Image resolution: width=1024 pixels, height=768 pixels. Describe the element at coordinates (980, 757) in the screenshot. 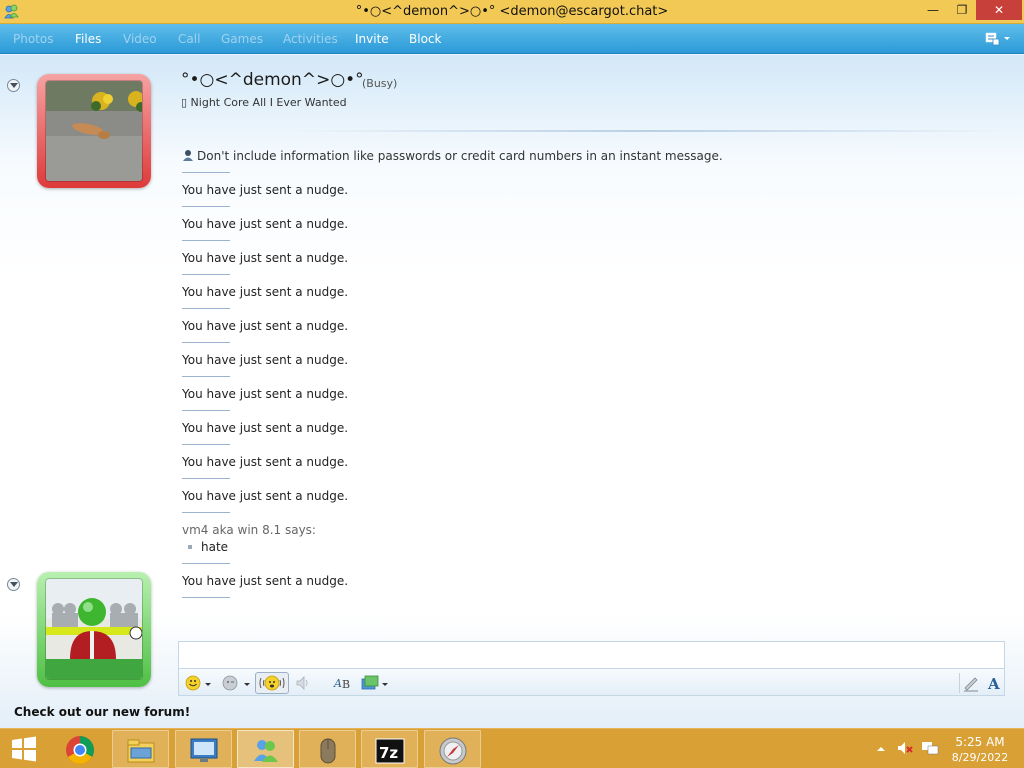

I see `clock-date: 8/29/2022` at that location.